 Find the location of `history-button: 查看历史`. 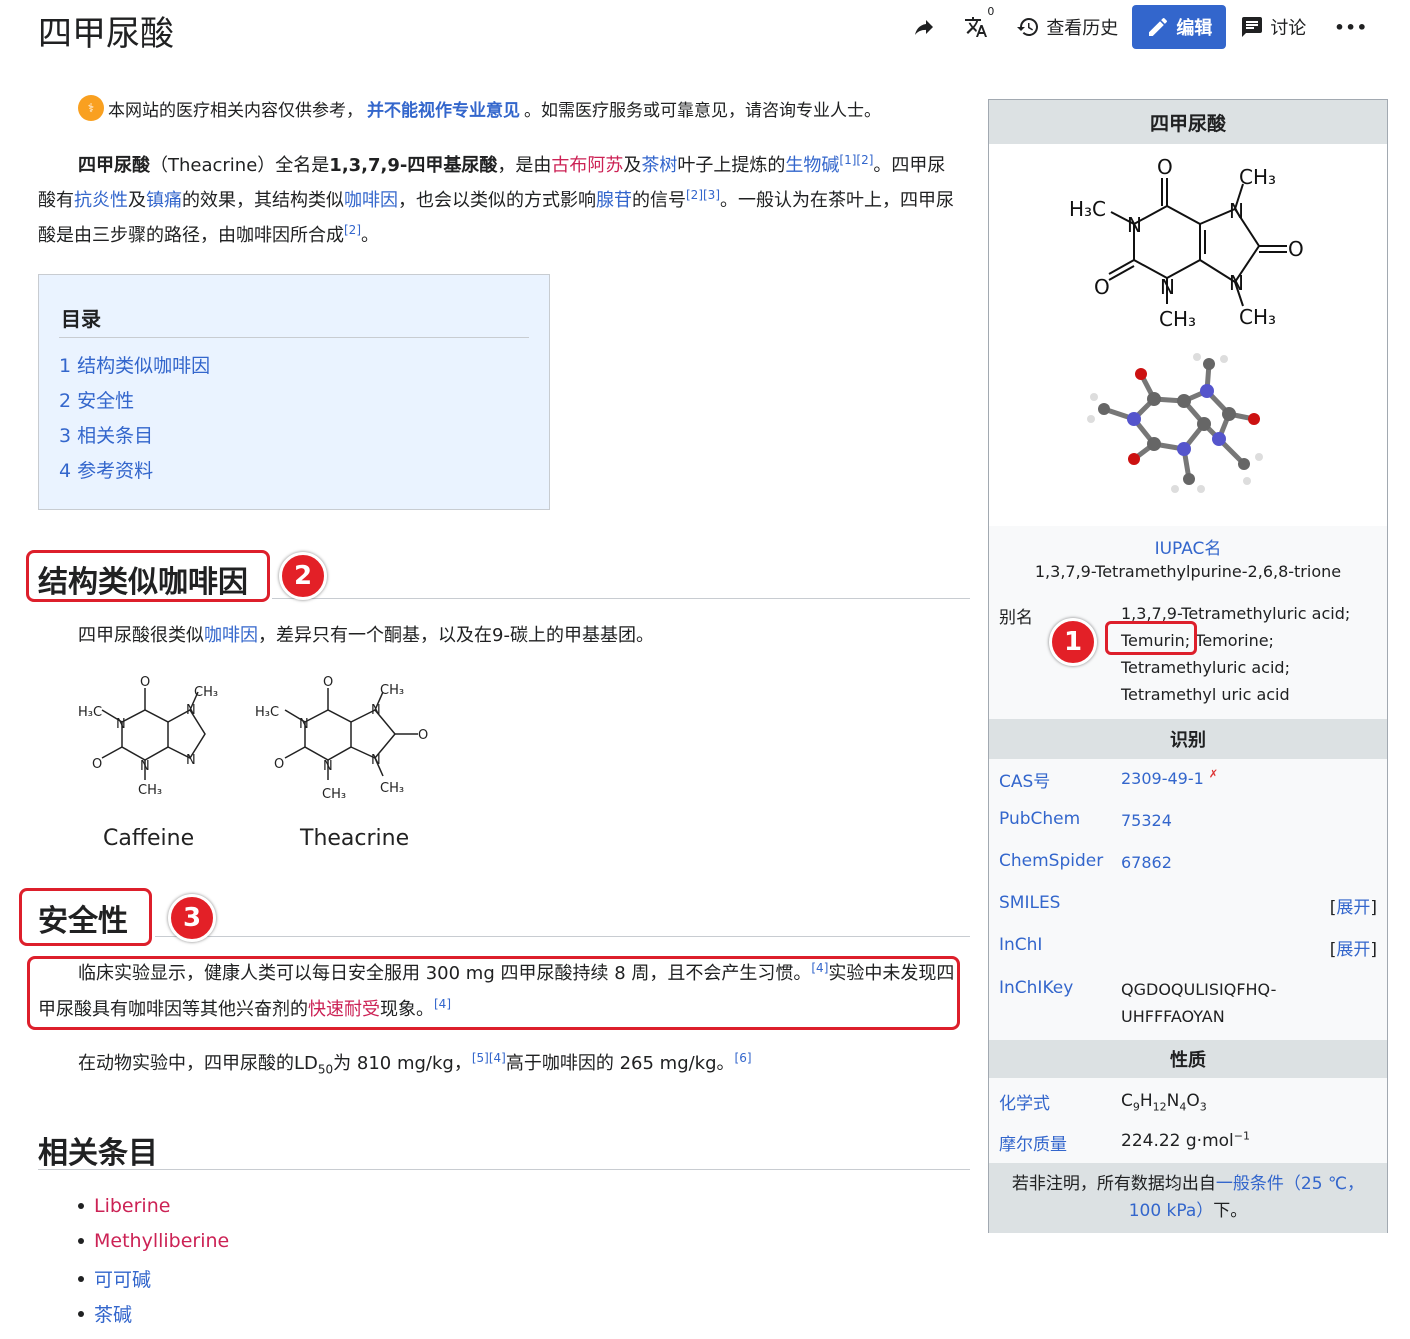

history-button: 查看历史 is located at coordinates (1067, 27).